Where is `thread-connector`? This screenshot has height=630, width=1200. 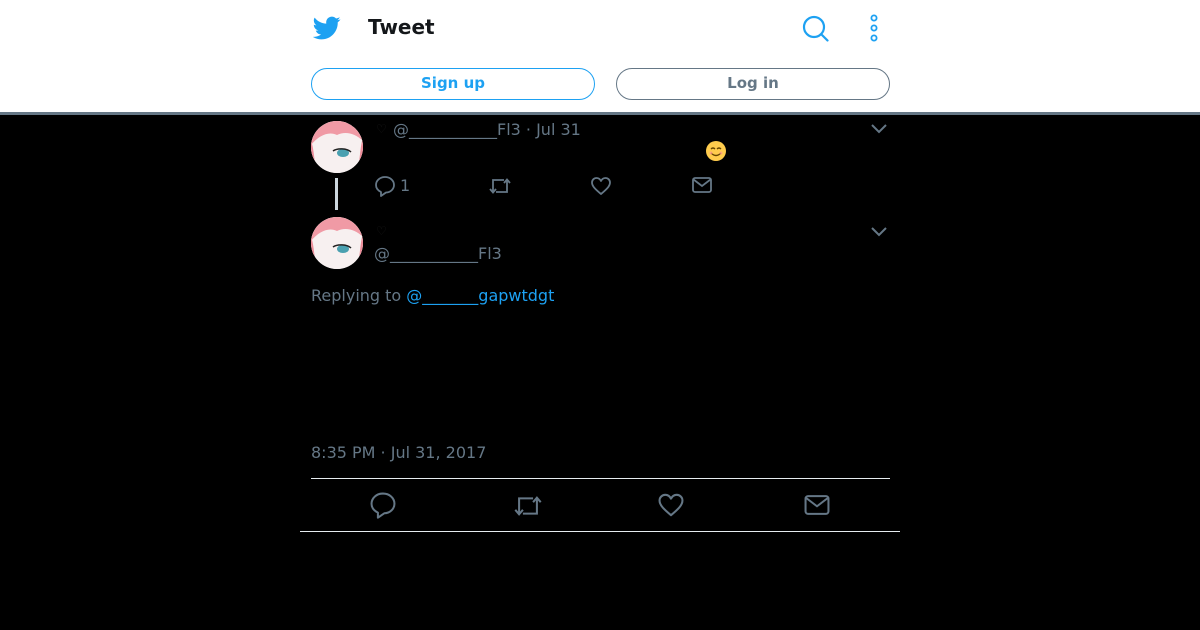
thread-connector is located at coordinates (336, 194).